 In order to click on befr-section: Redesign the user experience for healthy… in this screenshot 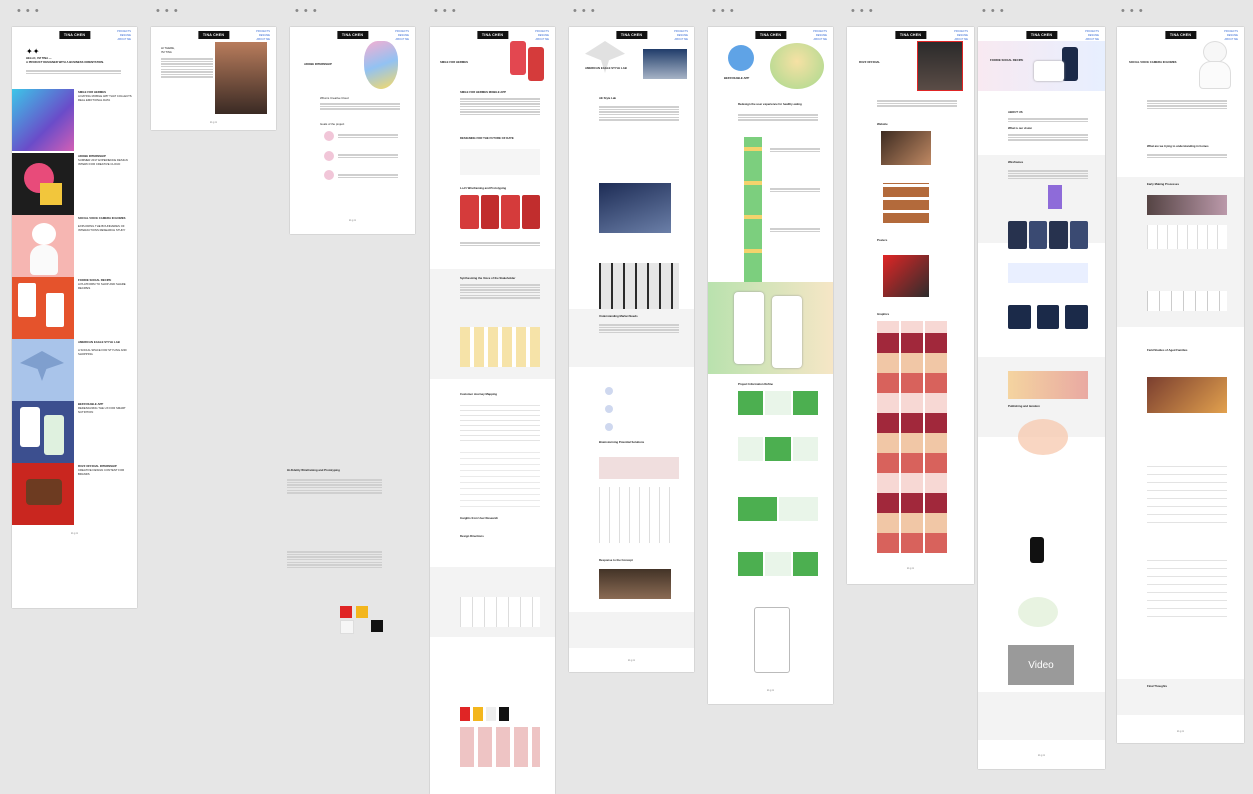, I will do `click(770, 104)`.